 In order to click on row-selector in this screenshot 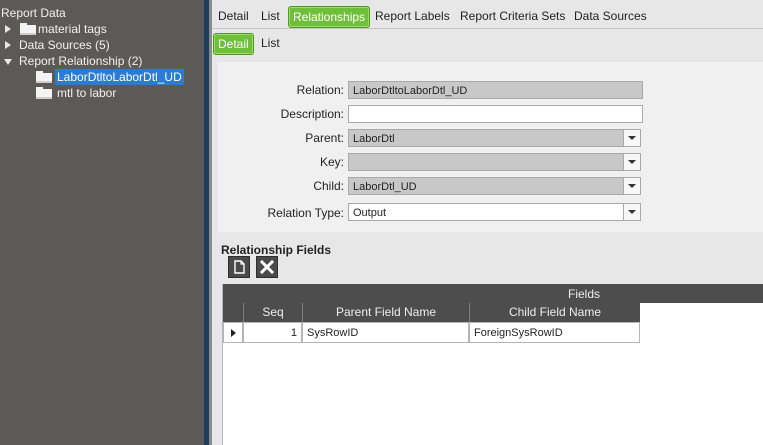, I will do `click(233, 333)`.